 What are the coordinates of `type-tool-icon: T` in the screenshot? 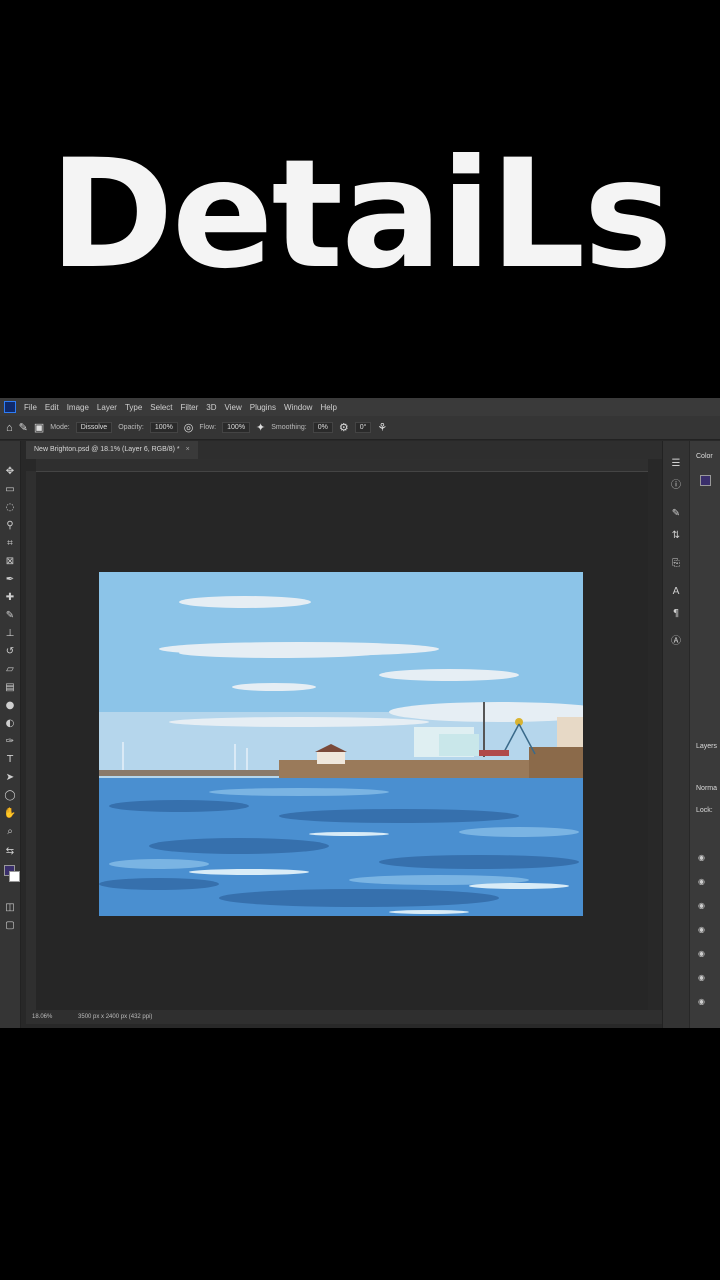 It's located at (10, 760).